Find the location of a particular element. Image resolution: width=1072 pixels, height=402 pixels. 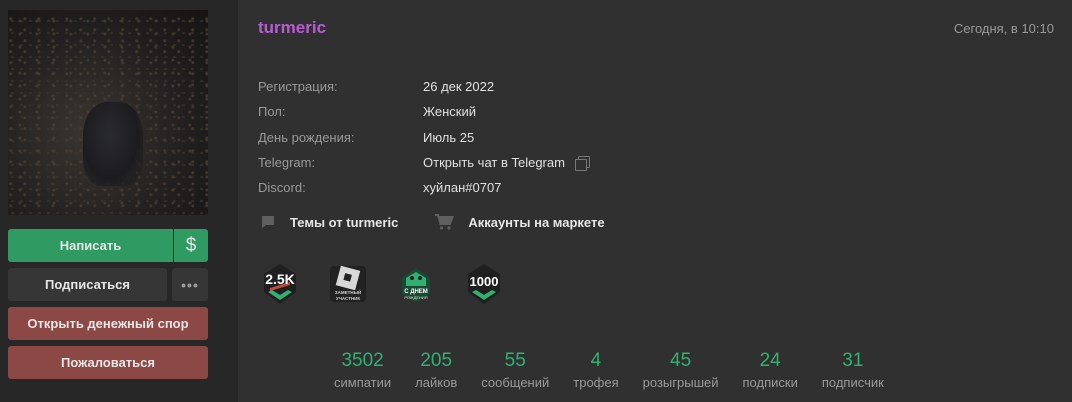

more-options-button: ••• is located at coordinates (190, 284).